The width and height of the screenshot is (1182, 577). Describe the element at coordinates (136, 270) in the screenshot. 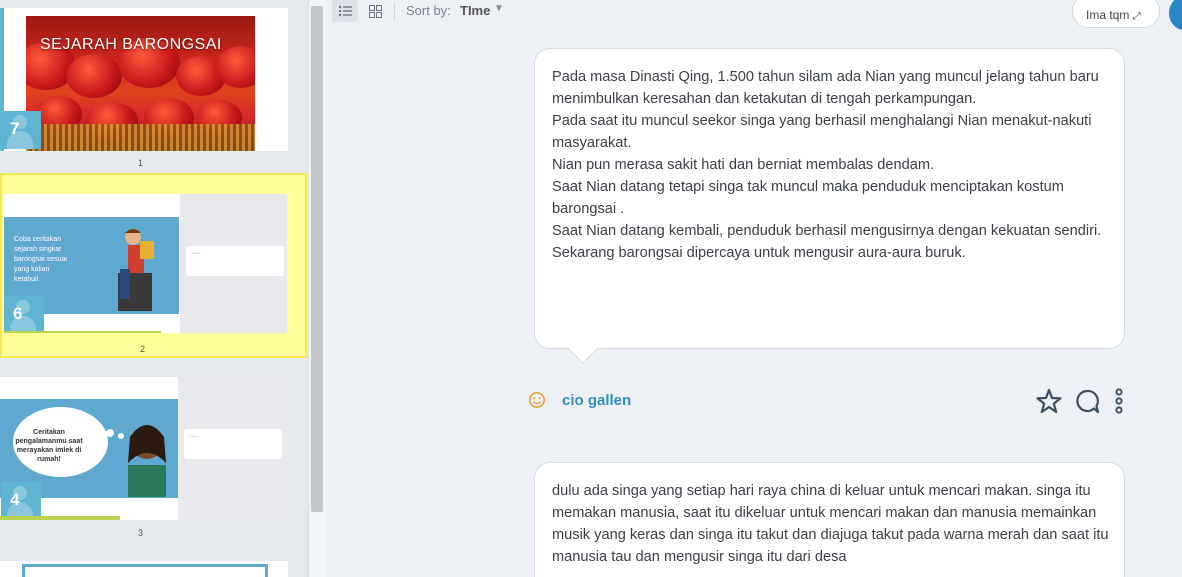

I see `thinker-illustration` at that location.